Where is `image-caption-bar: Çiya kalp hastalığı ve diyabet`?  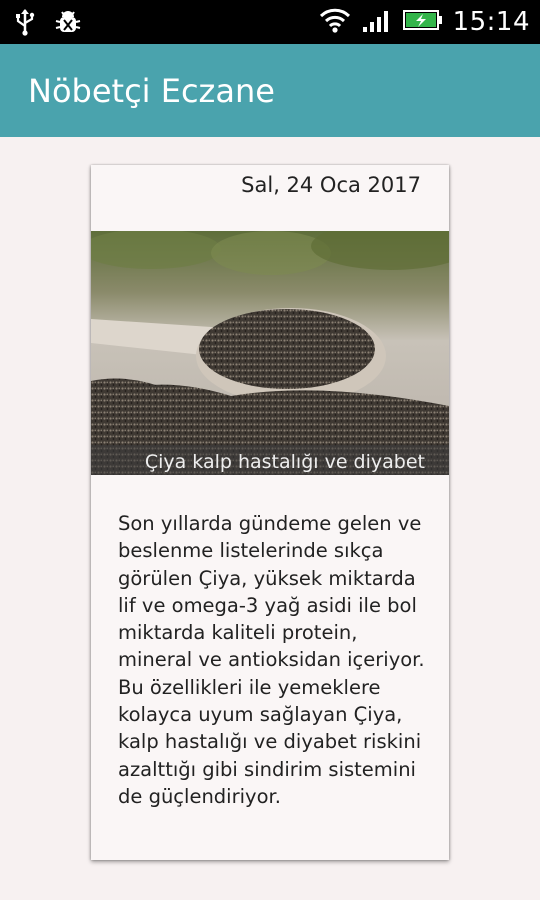
image-caption-bar: Çiya kalp hastalığı ve diyabet is located at coordinates (270, 460).